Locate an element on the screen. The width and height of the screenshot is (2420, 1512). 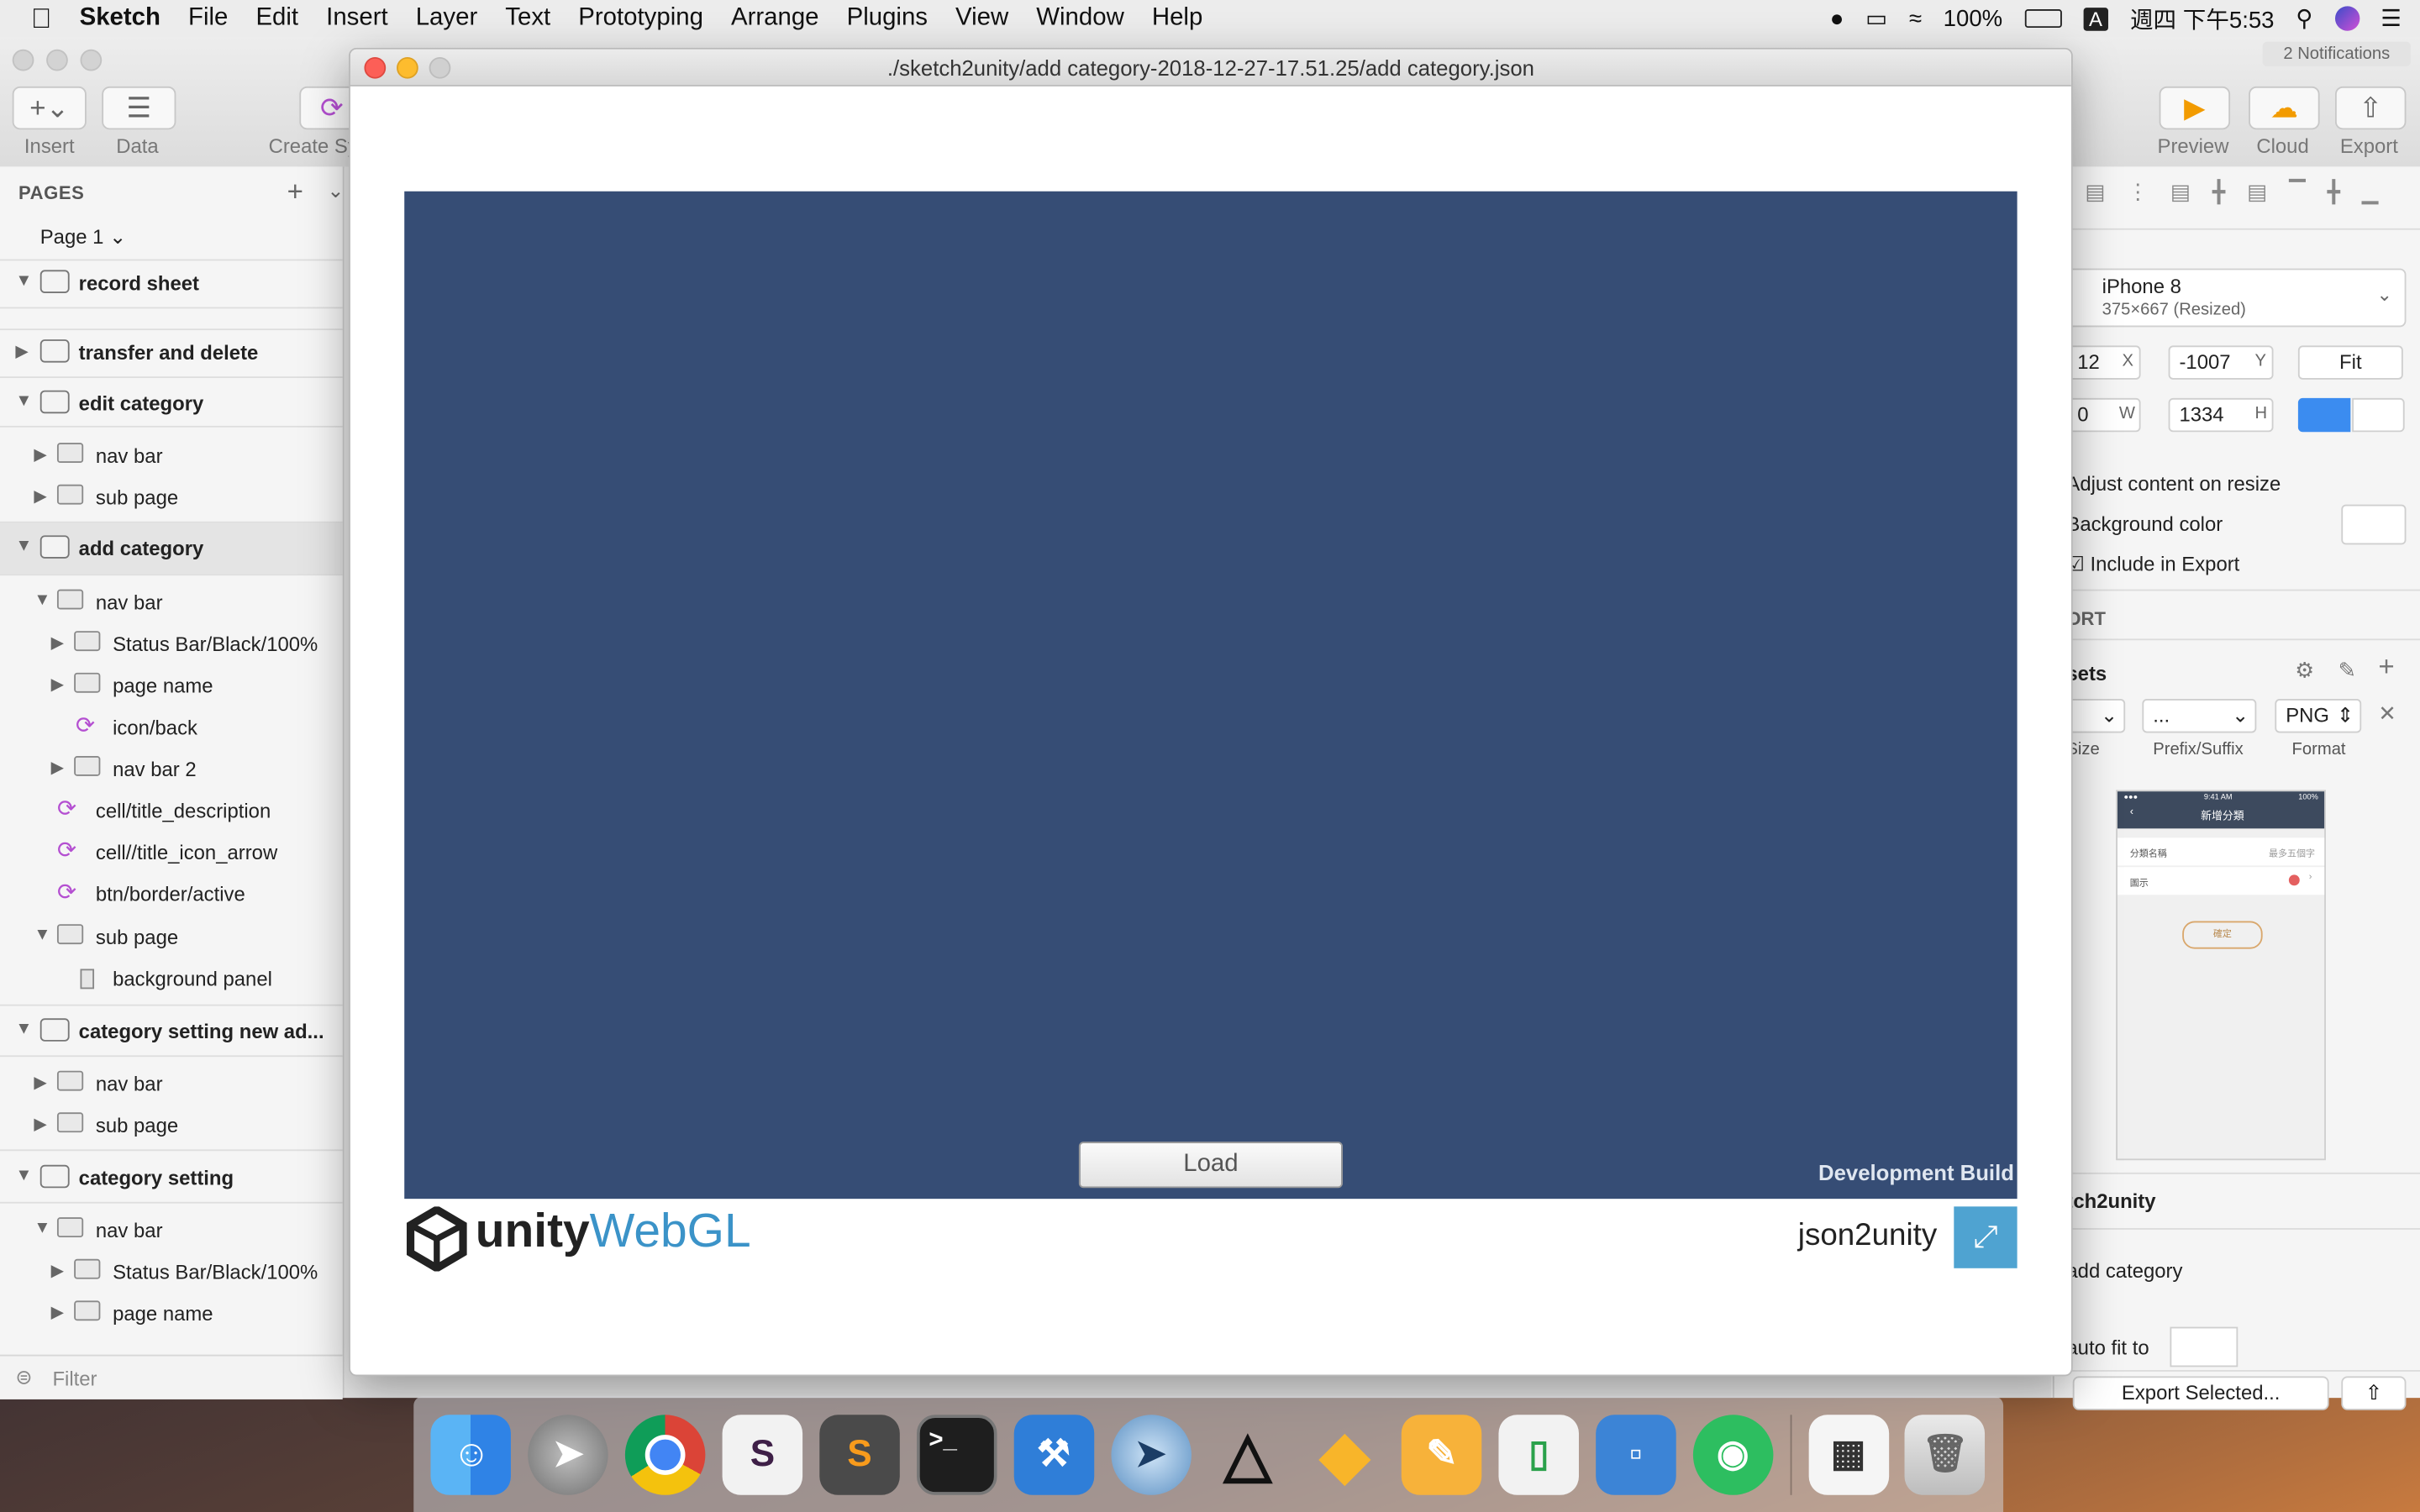
cloud-button: ☁ is located at coordinates (2284, 108).